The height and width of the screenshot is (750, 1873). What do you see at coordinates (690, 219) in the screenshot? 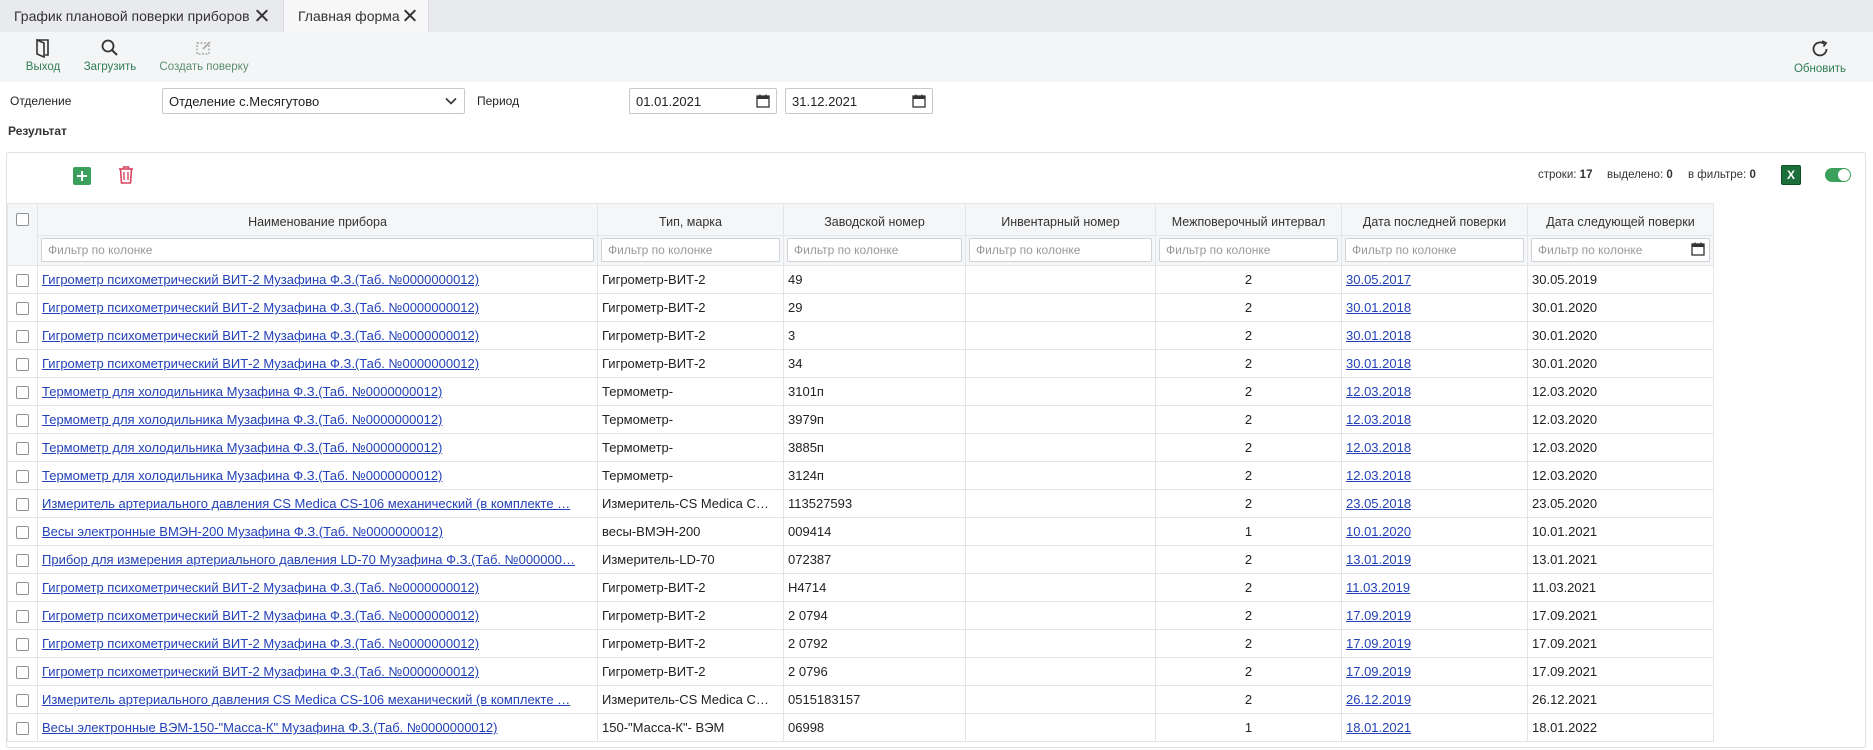
I see `column-header-type: Тип, марка` at bounding box center [690, 219].